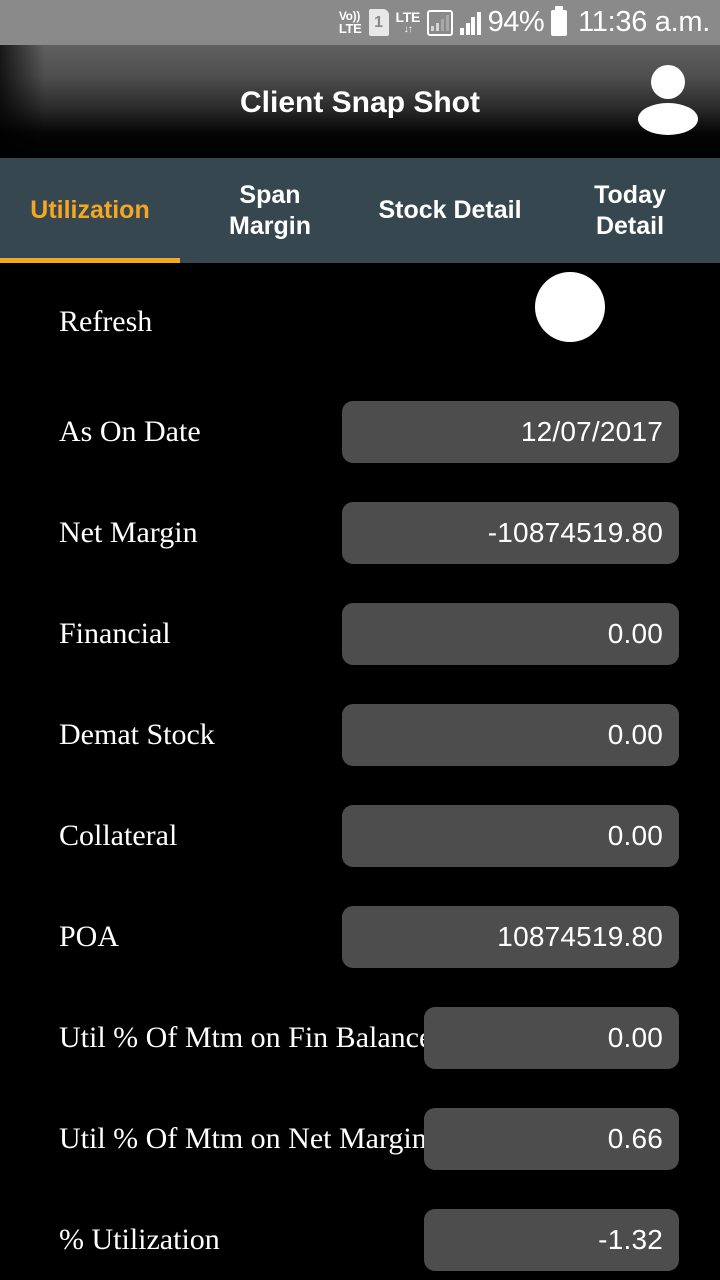 The image size is (720, 1280). I want to click on row-pct-utilization: % Utilization -1.32, so click(360, 1234).